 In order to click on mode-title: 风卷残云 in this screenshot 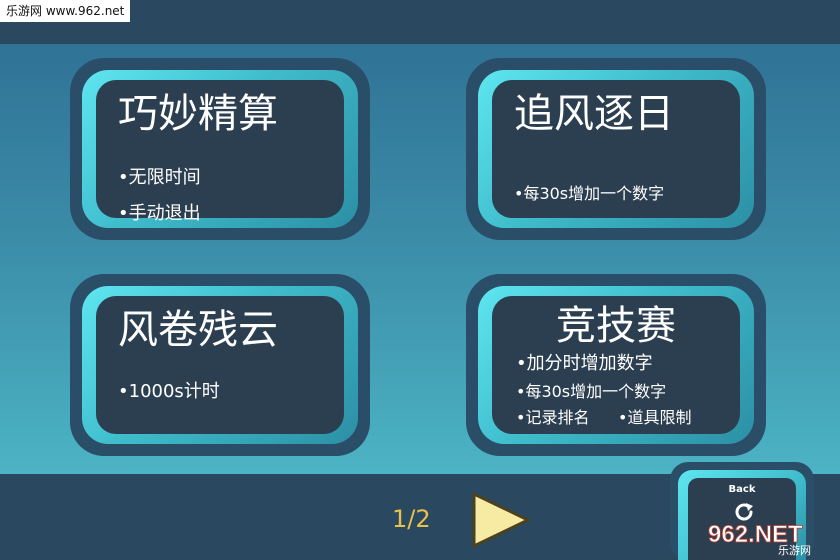, I will do `click(198, 330)`.